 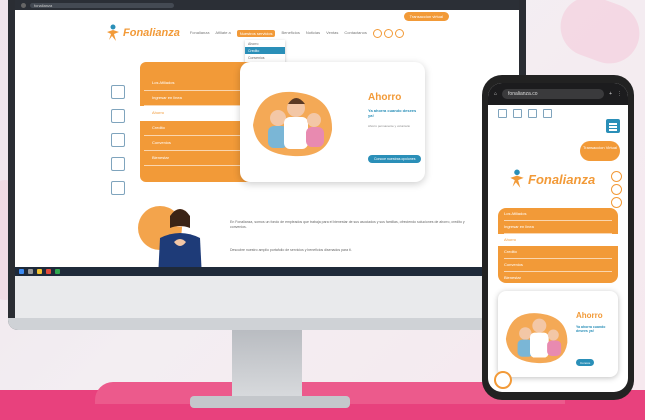 I want to click on phone-card-subtitle: Ya ahorra cuando desees ya!, so click(x=591, y=329).